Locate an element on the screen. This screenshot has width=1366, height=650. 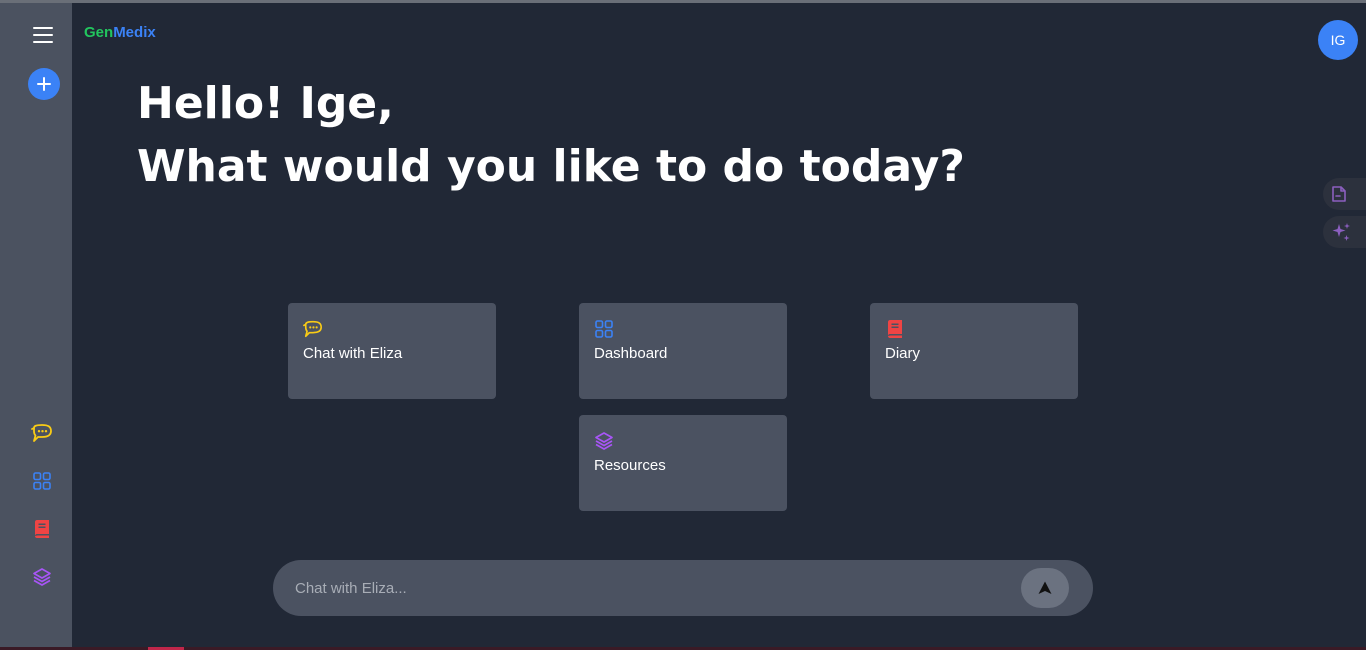
card-label: Chat with Eliza is located at coordinates (353, 353).